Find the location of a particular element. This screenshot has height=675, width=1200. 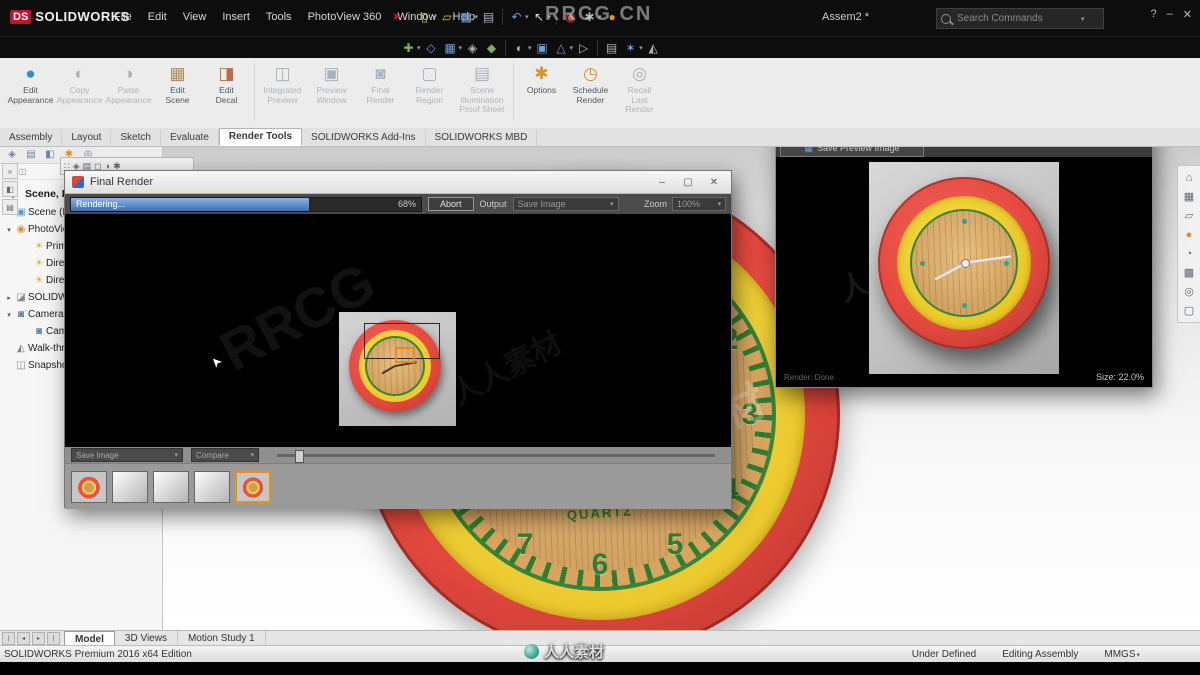

search-commands-box: ▾ is located at coordinates (1020, 18).